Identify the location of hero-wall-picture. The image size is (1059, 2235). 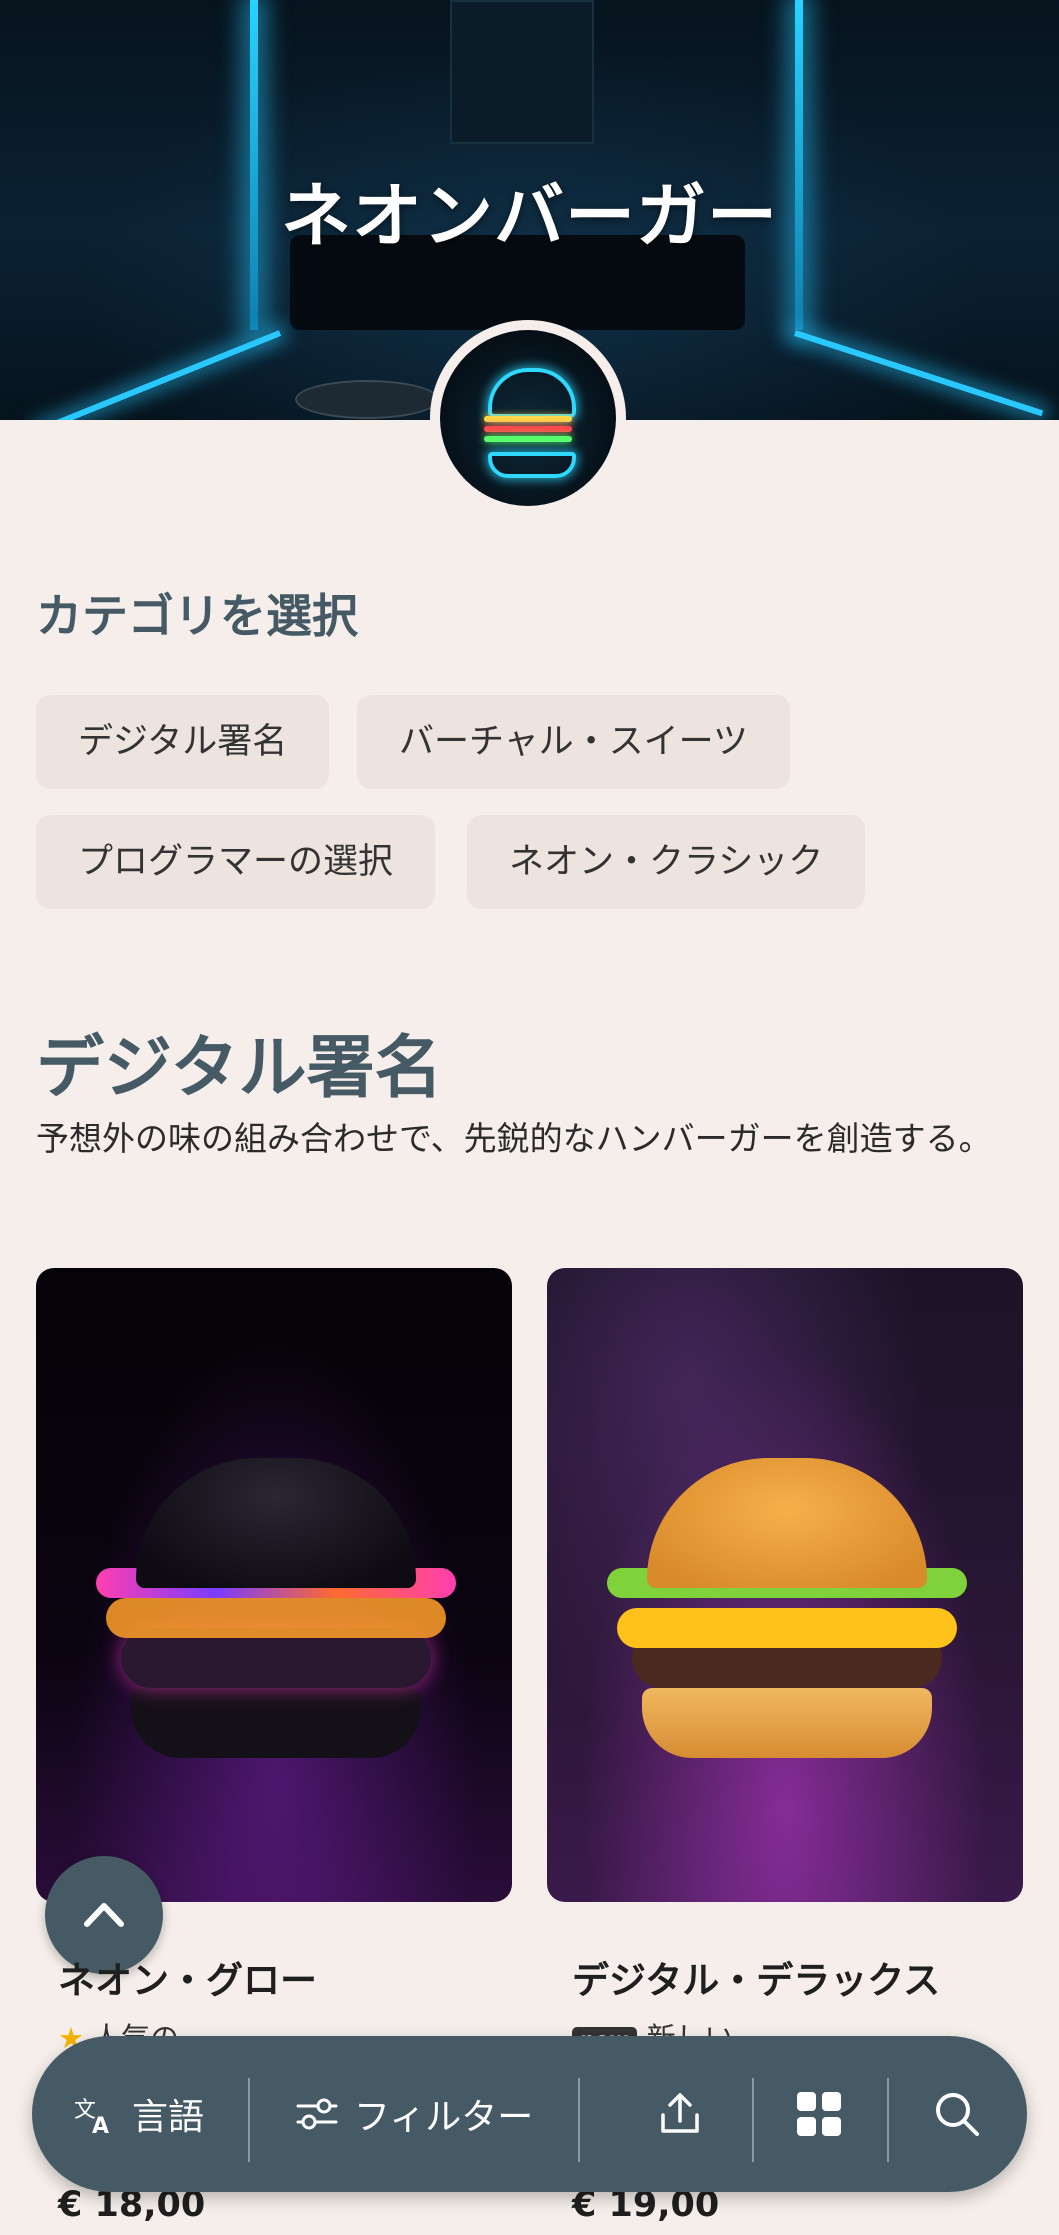
(522, 72).